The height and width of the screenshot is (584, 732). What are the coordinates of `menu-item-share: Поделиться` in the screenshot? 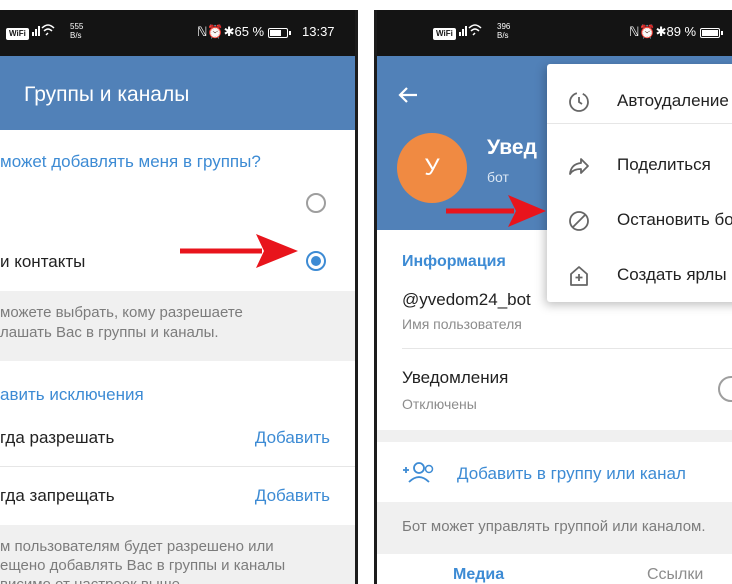 It's located at (639, 165).